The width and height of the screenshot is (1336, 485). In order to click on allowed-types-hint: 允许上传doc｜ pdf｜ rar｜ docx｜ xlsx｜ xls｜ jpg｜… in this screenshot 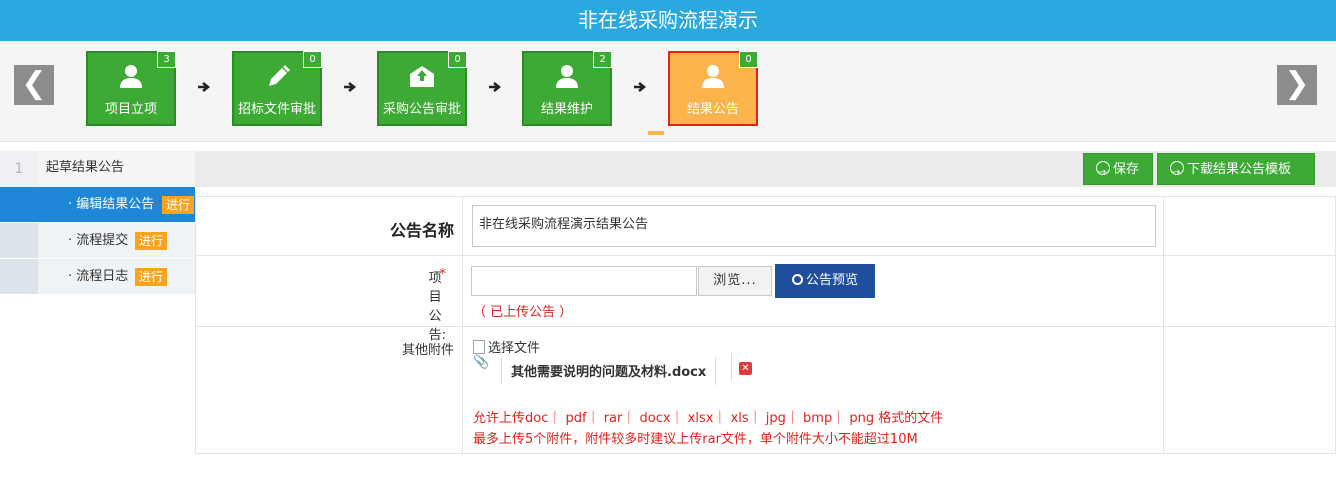, I will do `click(708, 418)`.